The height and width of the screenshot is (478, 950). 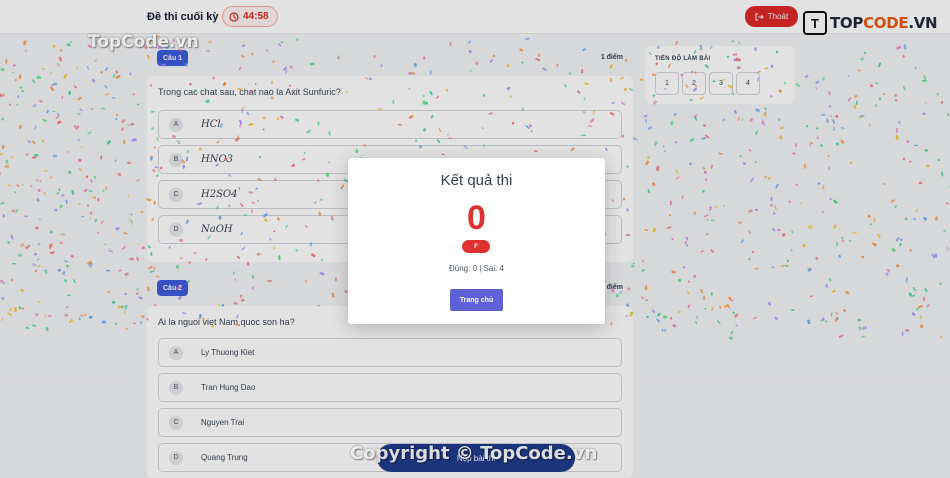 What do you see at coordinates (476, 218) in the screenshot?
I see `result-score: 0` at bounding box center [476, 218].